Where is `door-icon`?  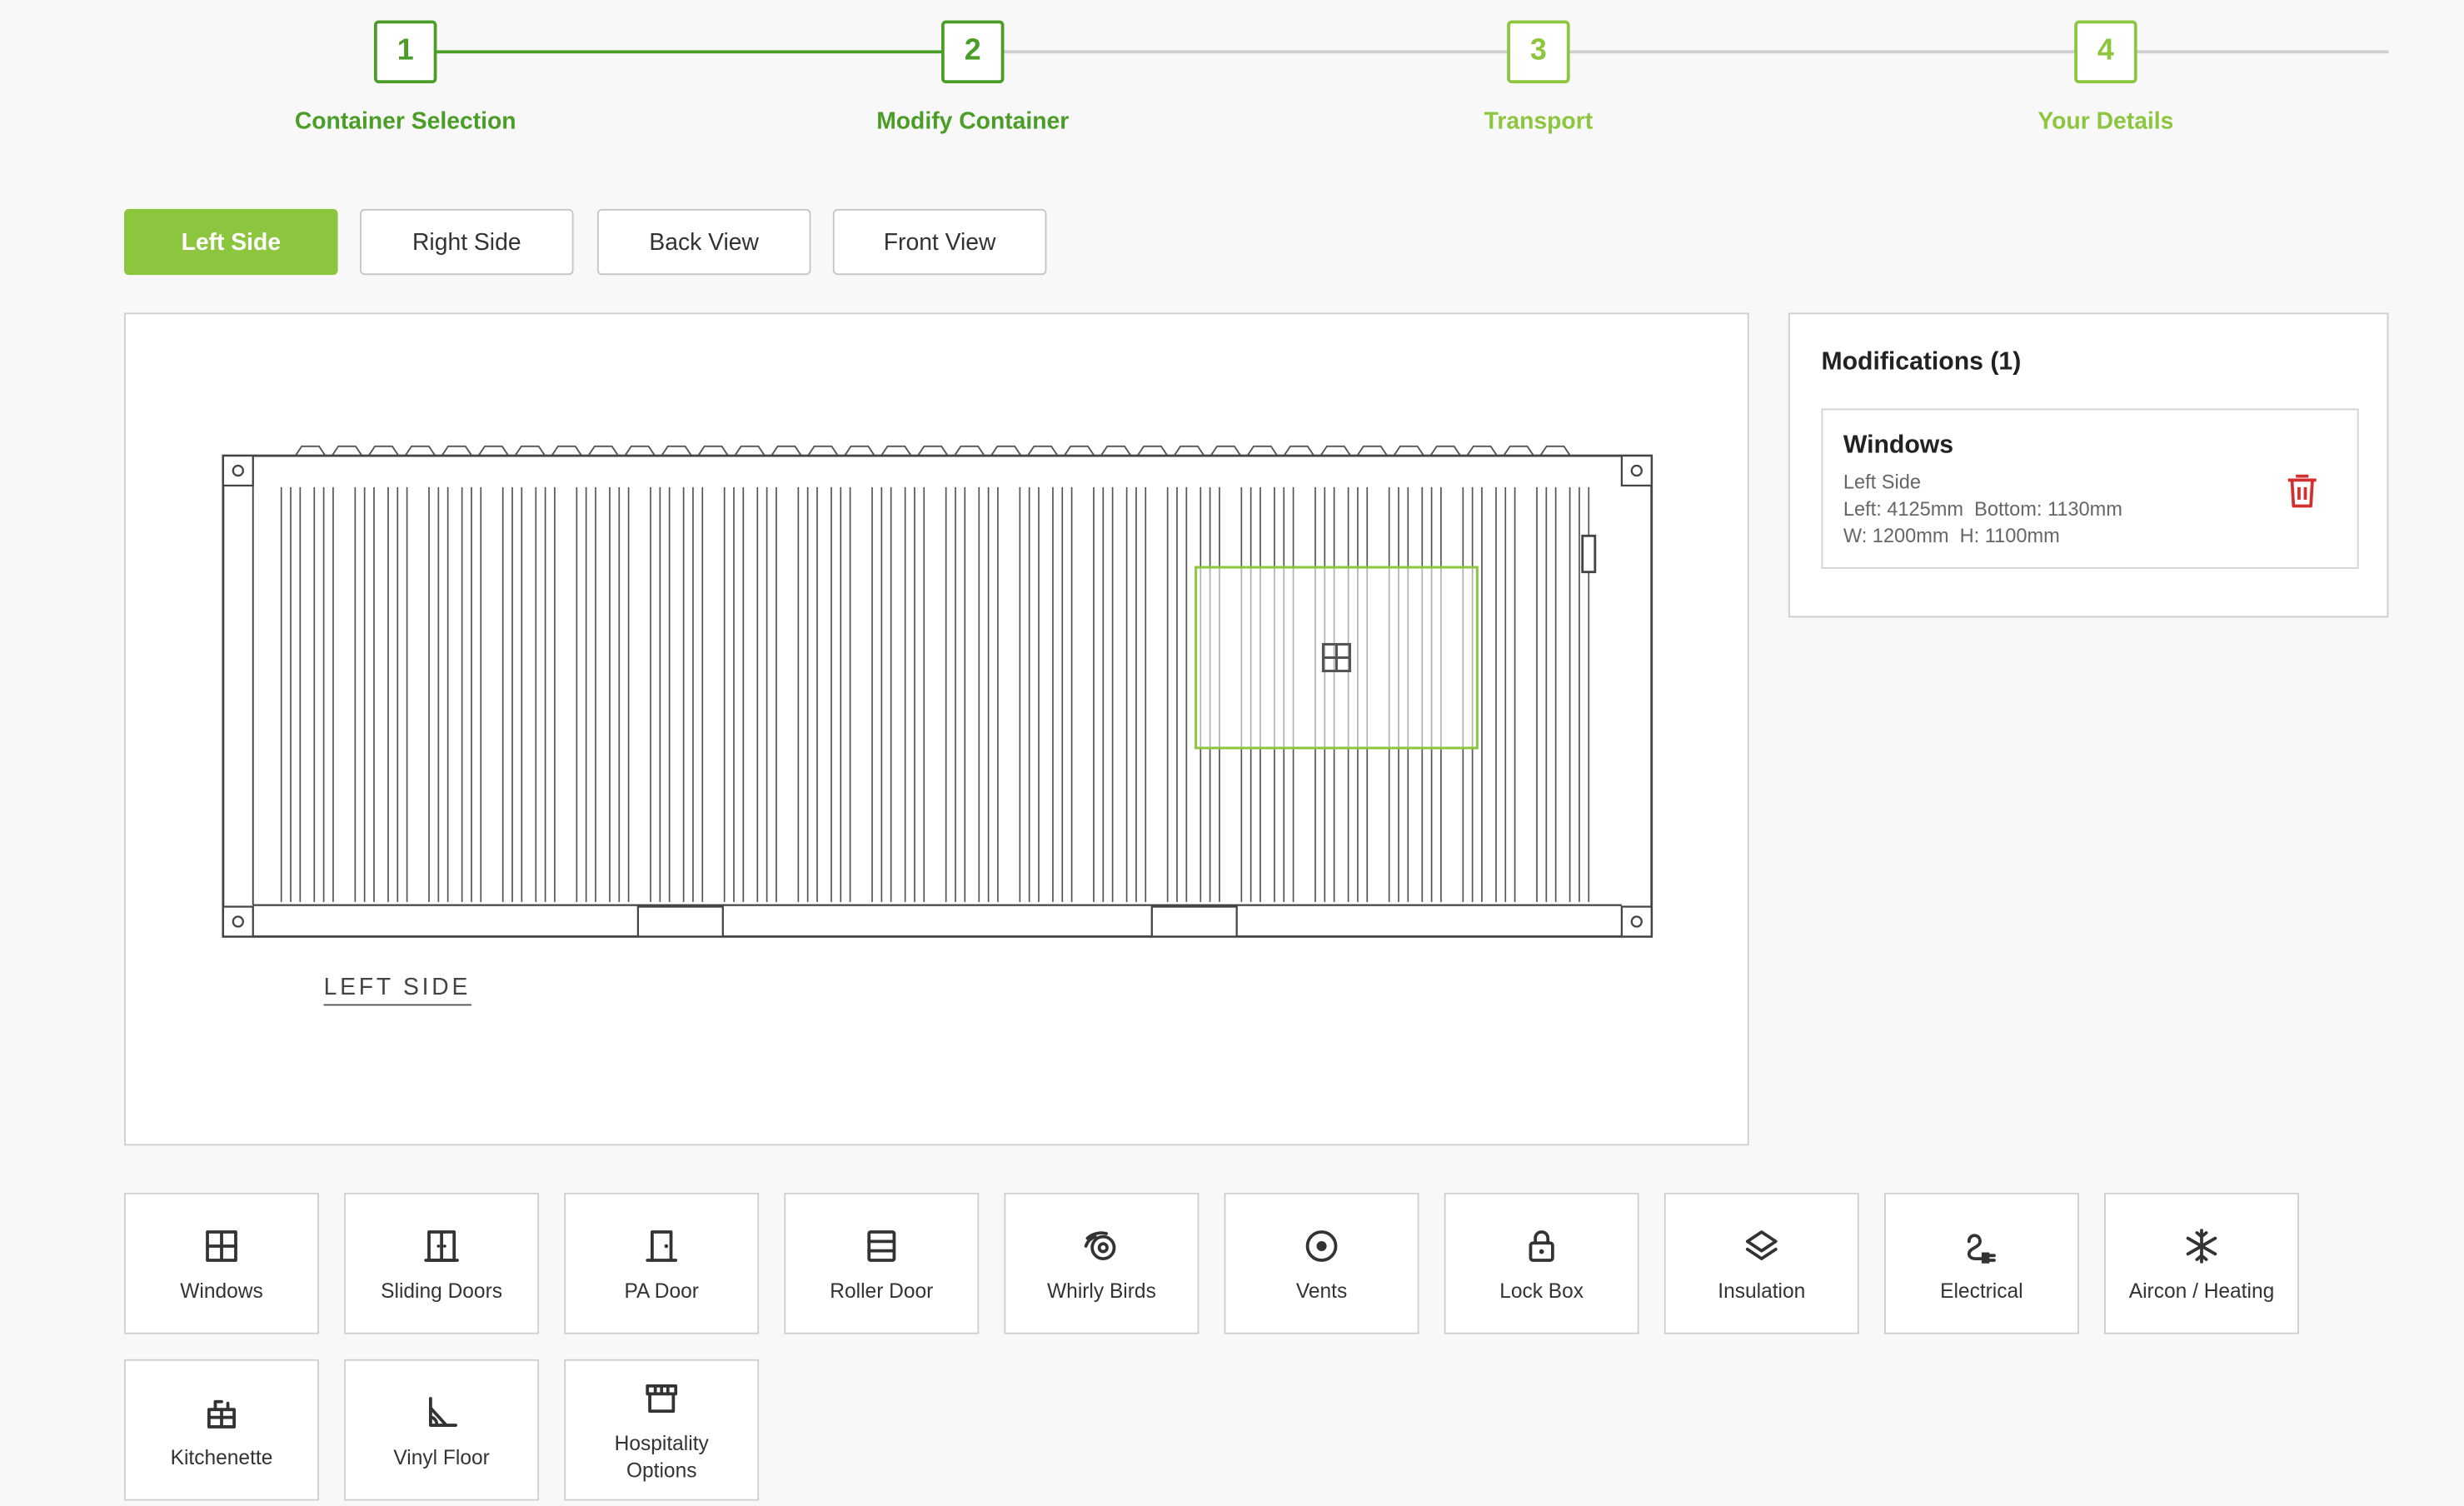 door-icon is located at coordinates (662, 1246).